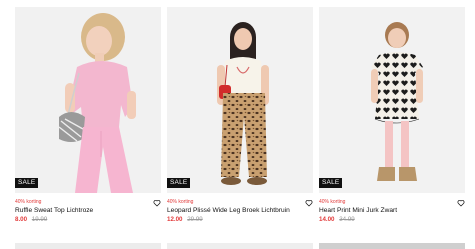 The width and height of the screenshot is (475, 249). Describe the element at coordinates (392, 219) in the screenshot. I see `price-row: 14.00 34.99` at that location.